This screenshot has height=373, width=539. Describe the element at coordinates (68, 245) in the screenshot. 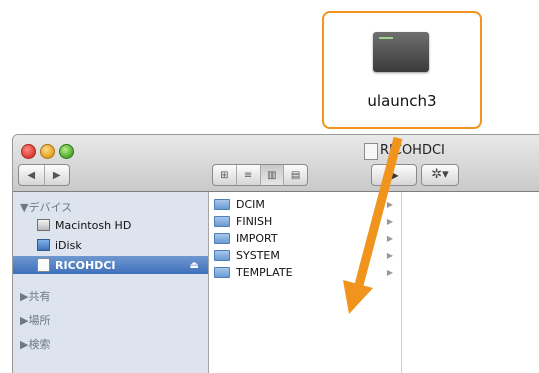

I see `sidebar-item-label: iDisk` at that location.